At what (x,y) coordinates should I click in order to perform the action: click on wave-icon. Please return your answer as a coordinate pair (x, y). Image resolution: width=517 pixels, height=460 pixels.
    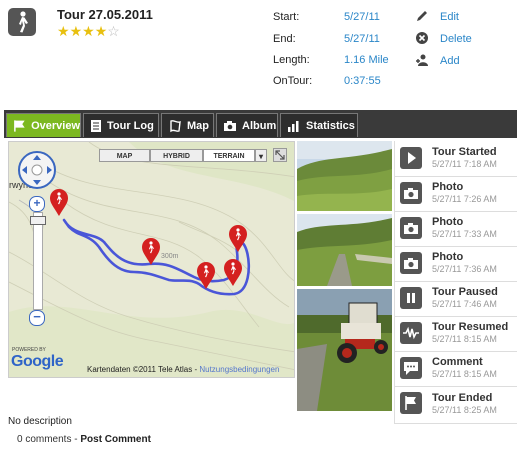
    Looking at the image, I should click on (411, 333).